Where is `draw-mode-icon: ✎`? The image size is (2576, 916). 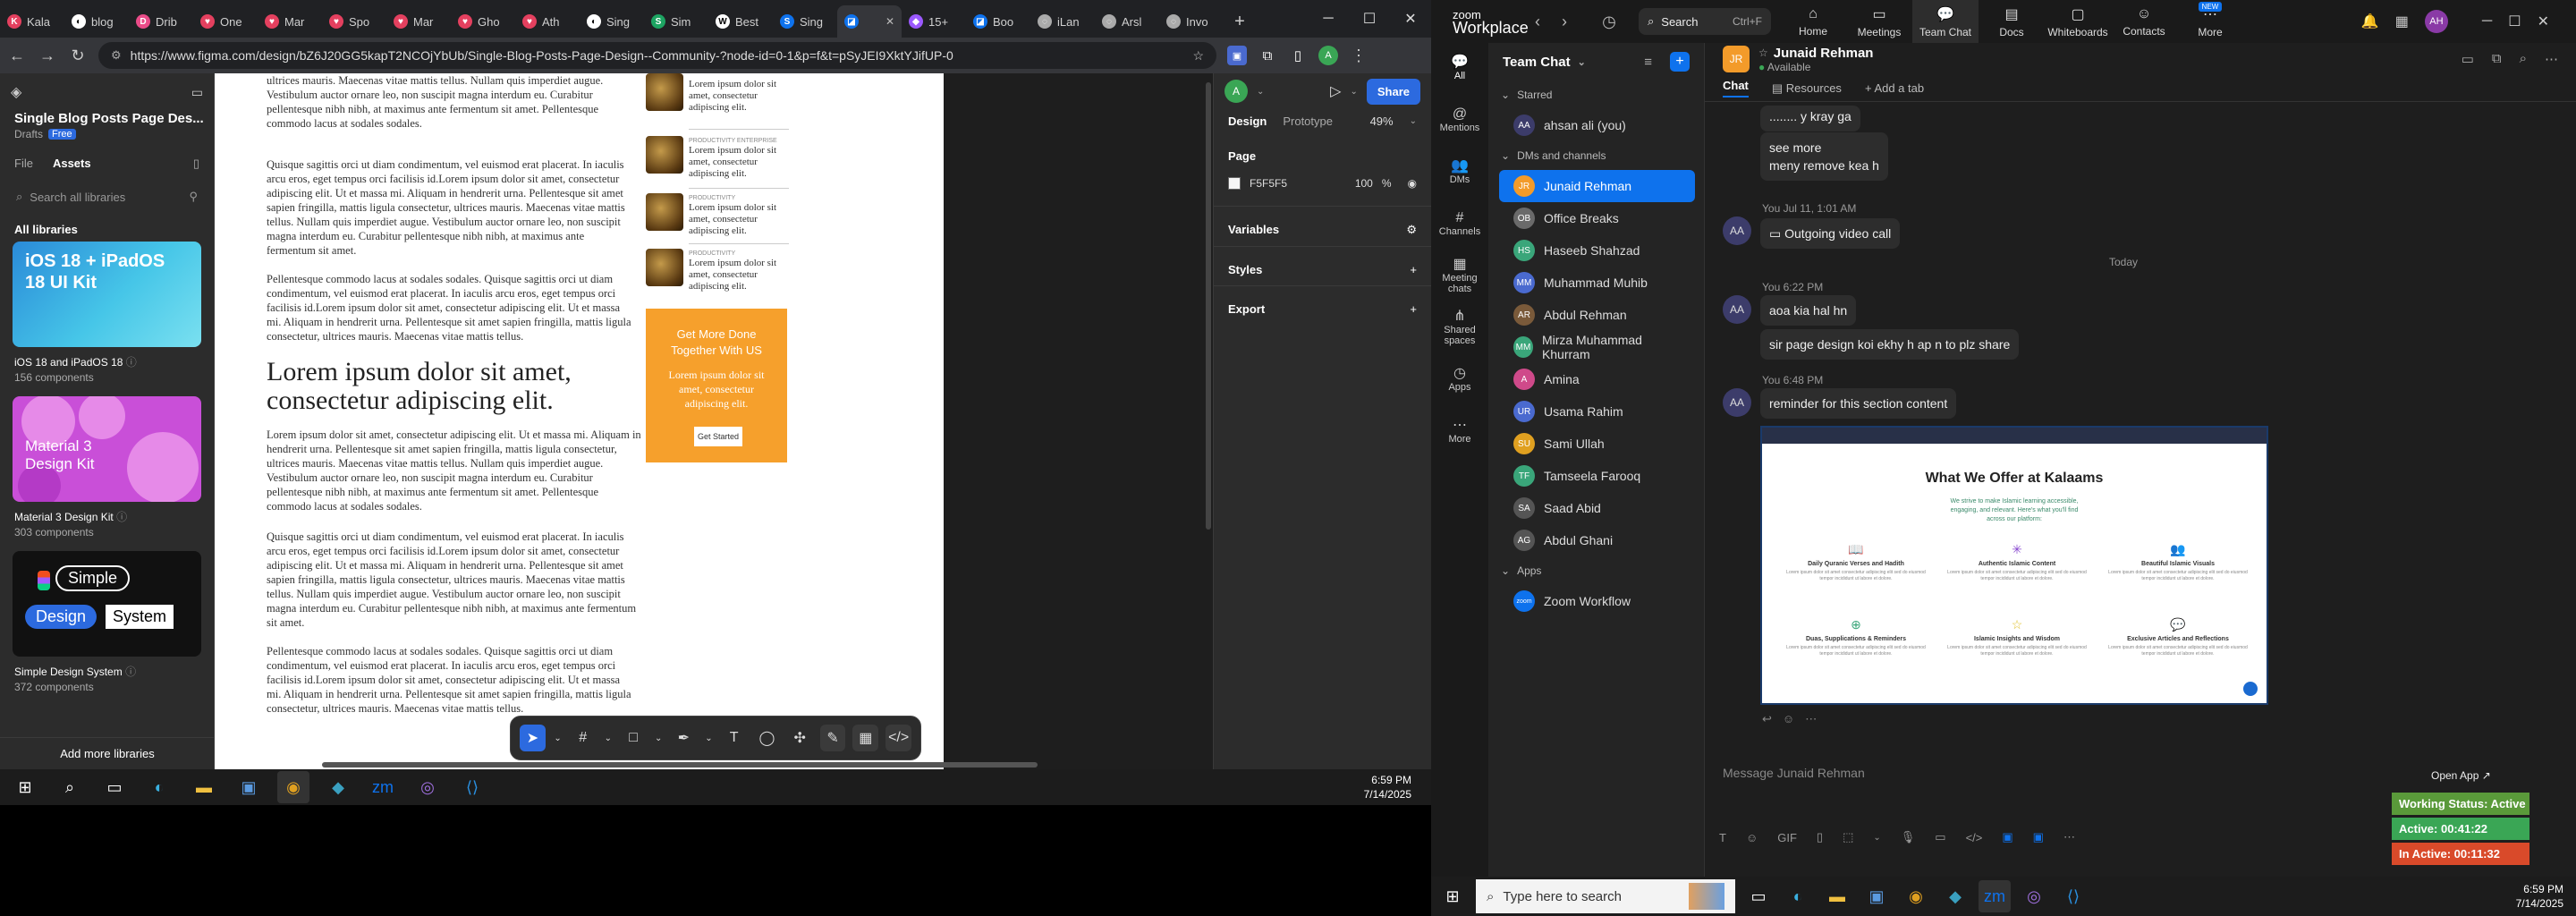 draw-mode-icon: ✎ is located at coordinates (832, 738).